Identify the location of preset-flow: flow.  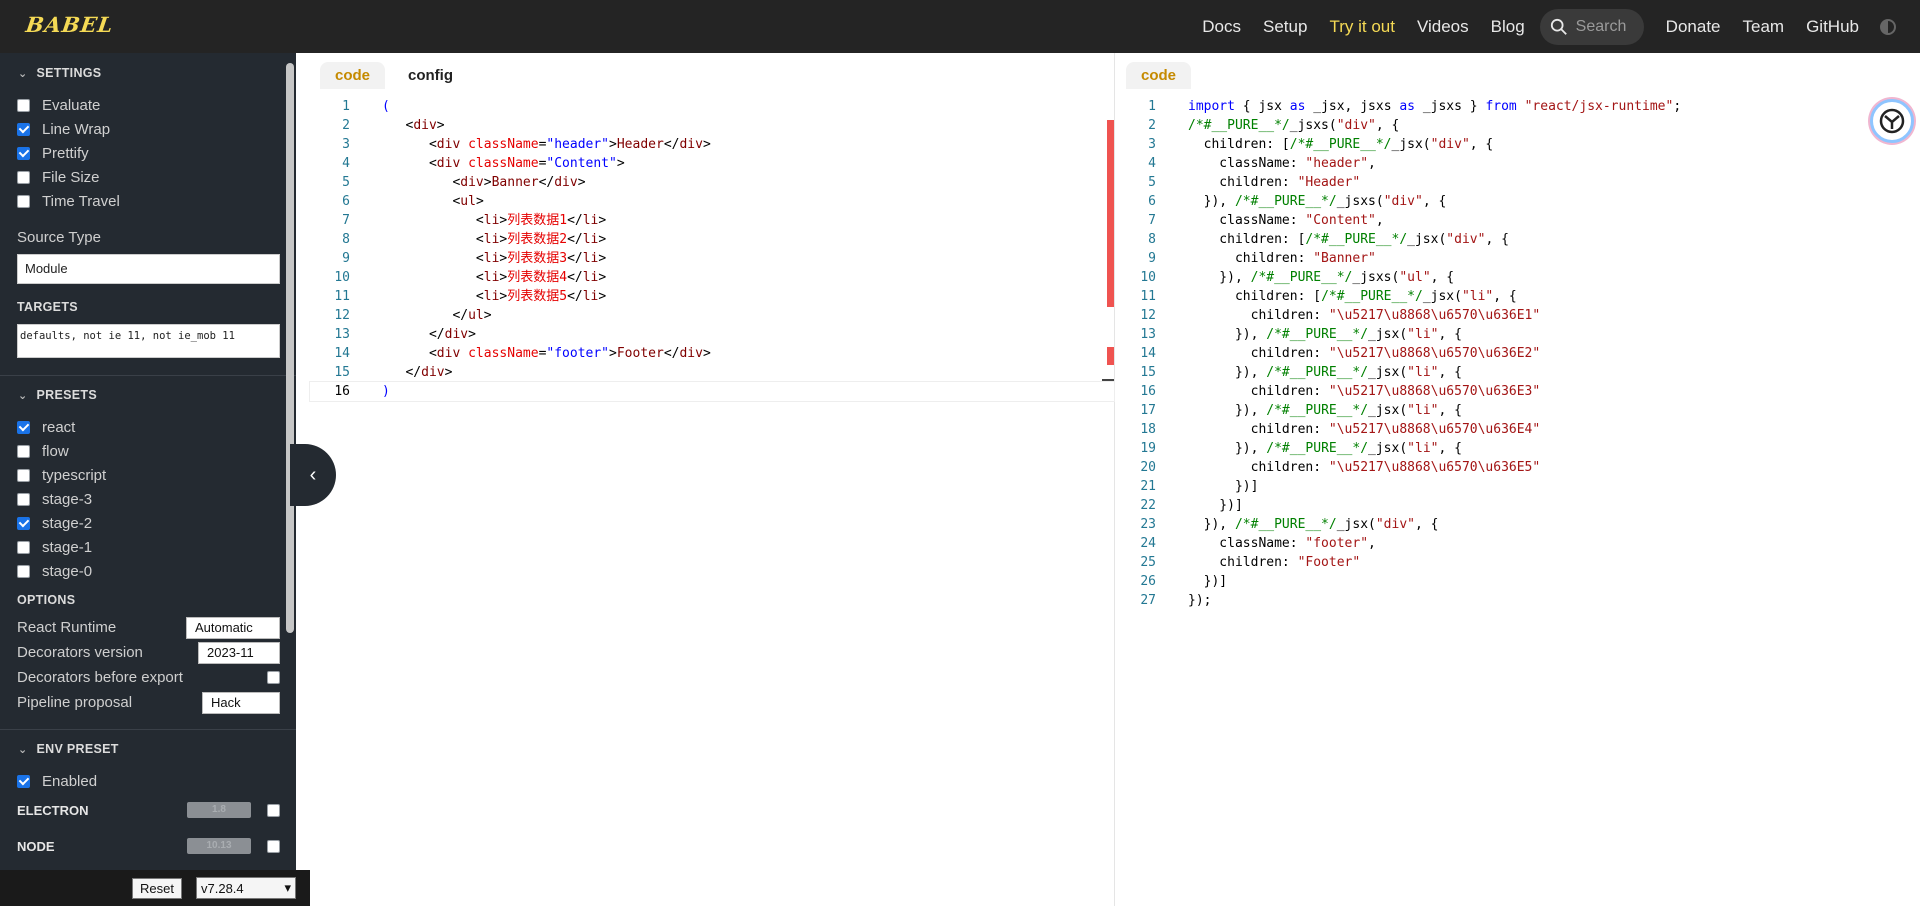
(148, 451).